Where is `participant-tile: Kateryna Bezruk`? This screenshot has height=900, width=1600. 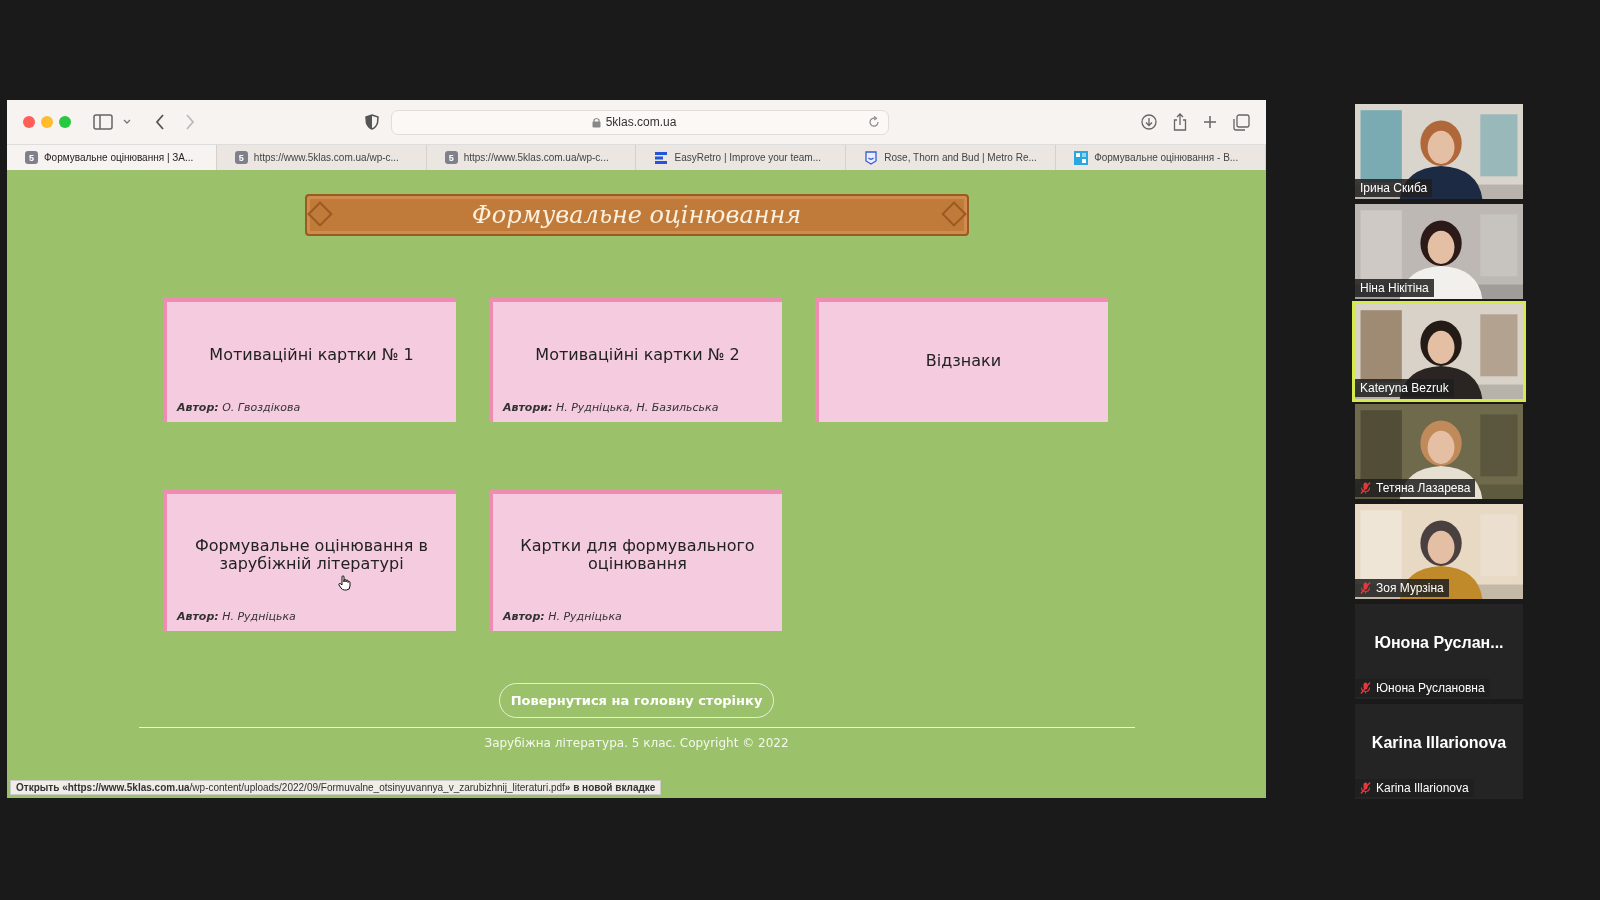 participant-tile: Kateryna Bezruk is located at coordinates (1439, 351).